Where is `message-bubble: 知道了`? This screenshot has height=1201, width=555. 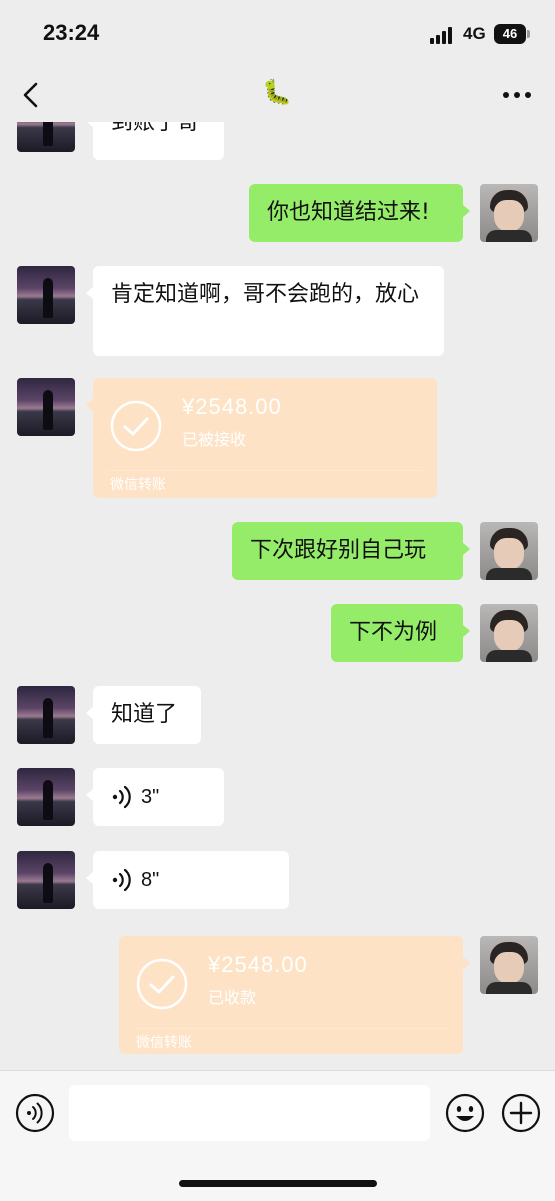 message-bubble: 知道了 is located at coordinates (143, 715).